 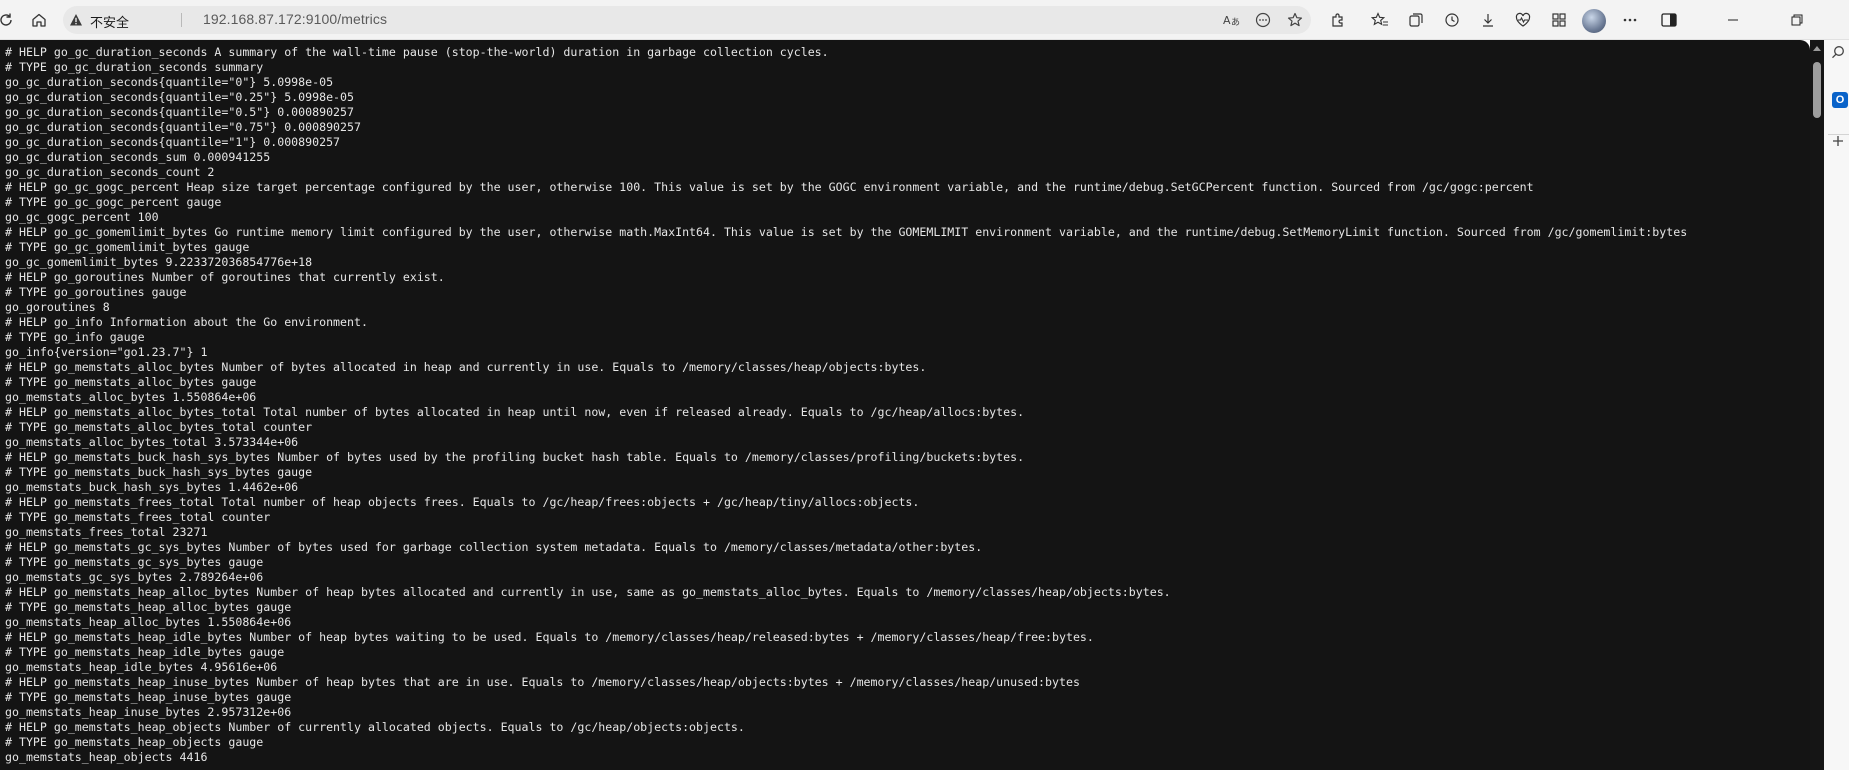 I want to click on collections-icon, so click(x=1416, y=20).